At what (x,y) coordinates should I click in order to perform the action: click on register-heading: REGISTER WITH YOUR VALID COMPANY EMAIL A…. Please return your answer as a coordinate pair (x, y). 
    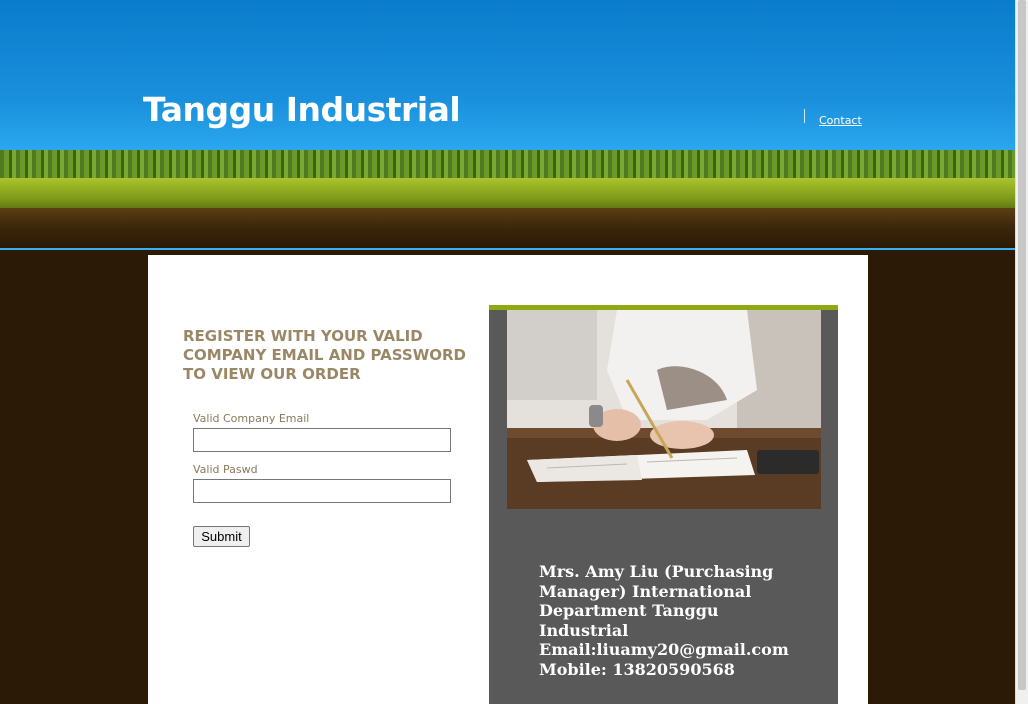
    Looking at the image, I should click on (324, 355).